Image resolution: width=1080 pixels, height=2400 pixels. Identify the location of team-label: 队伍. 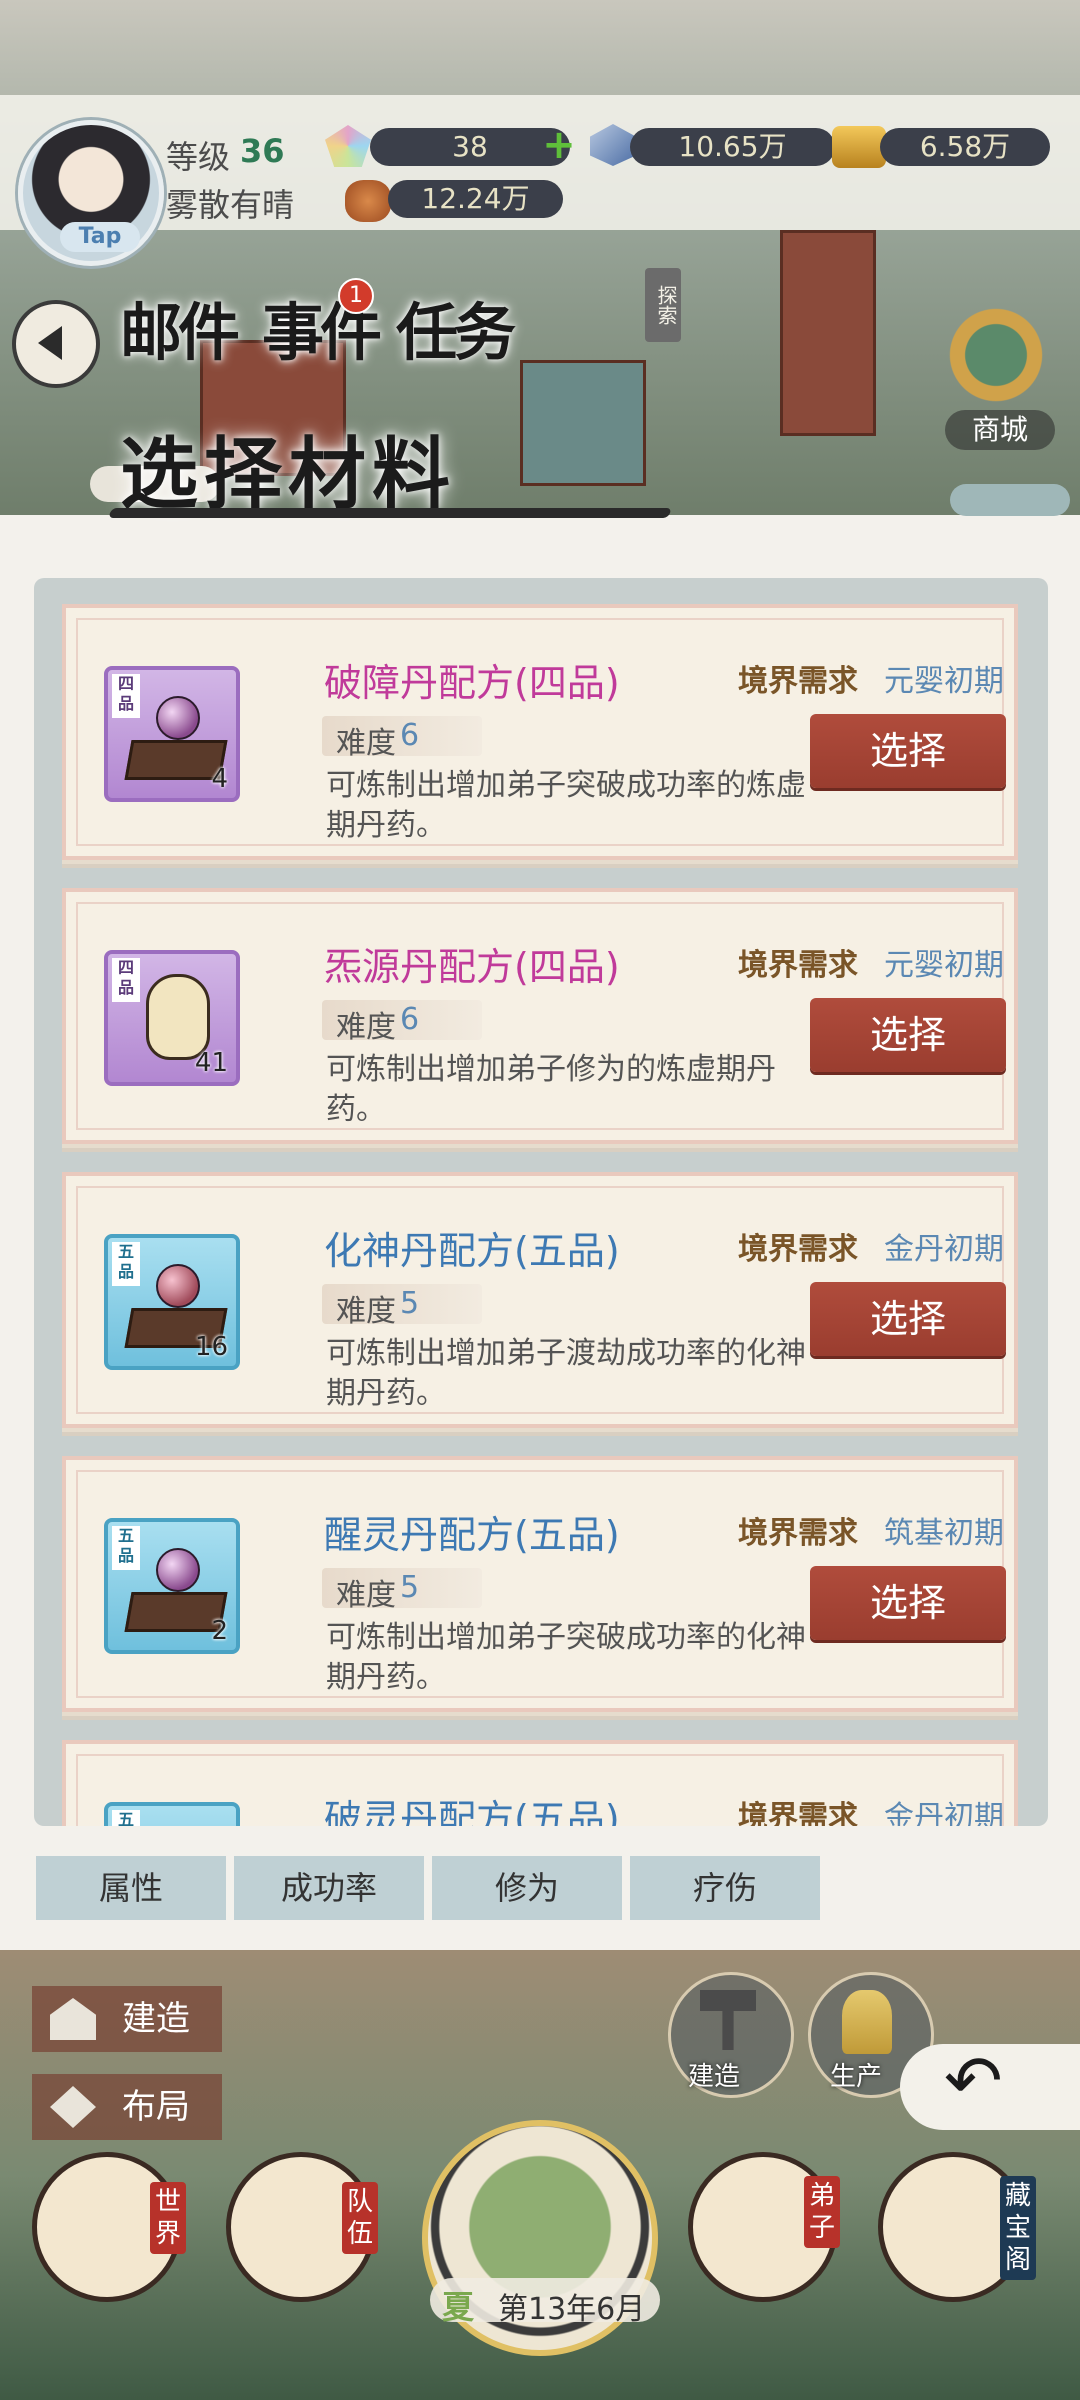
(360, 2218).